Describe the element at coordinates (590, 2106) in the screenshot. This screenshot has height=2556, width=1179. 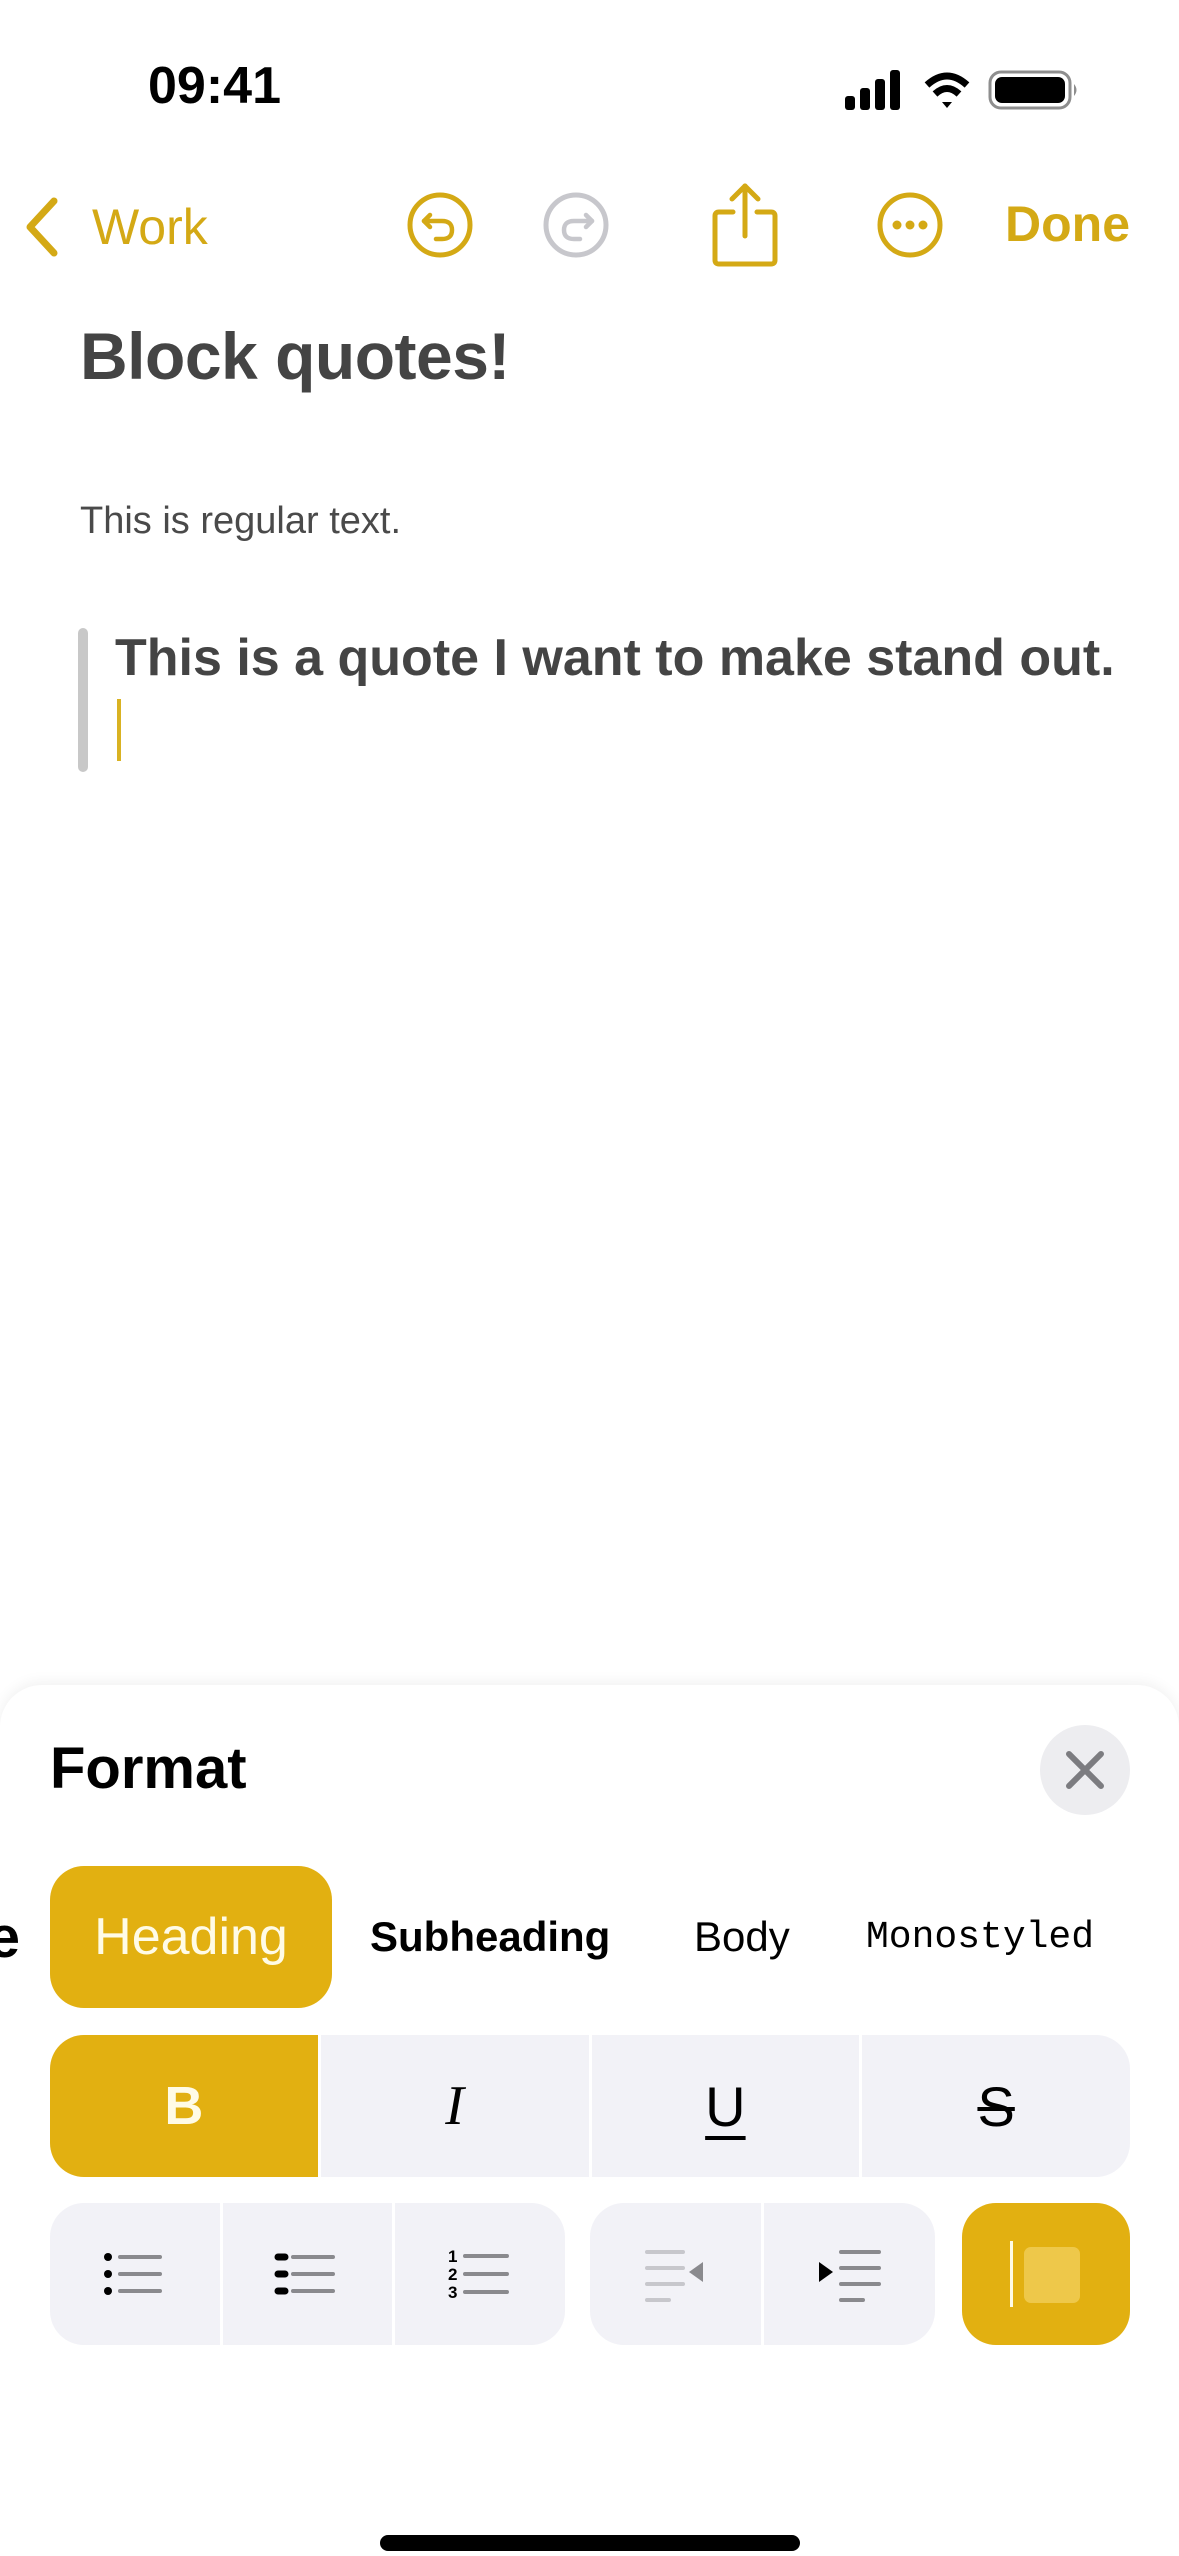
I see `text-format-segmented-control: B I U S` at that location.